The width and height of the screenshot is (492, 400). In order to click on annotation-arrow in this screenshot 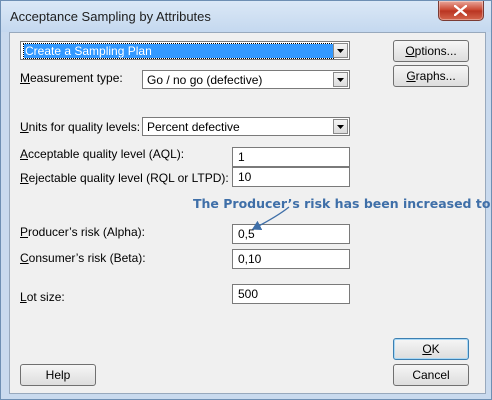, I will do `click(270, 218)`.